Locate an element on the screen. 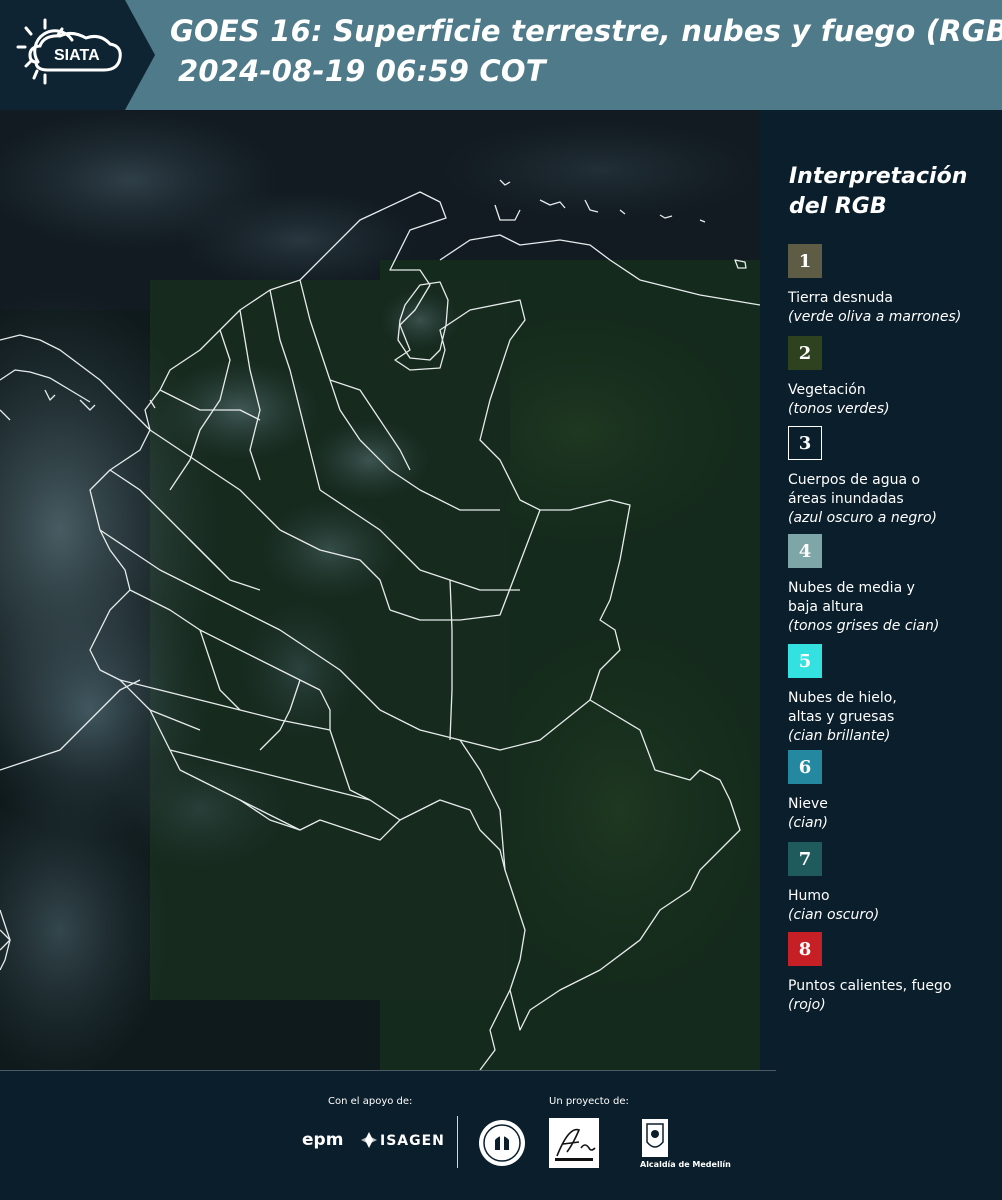 The width and height of the screenshot is (1002, 1200). legend-description: (cian brillante) is located at coordinates (839, 736).